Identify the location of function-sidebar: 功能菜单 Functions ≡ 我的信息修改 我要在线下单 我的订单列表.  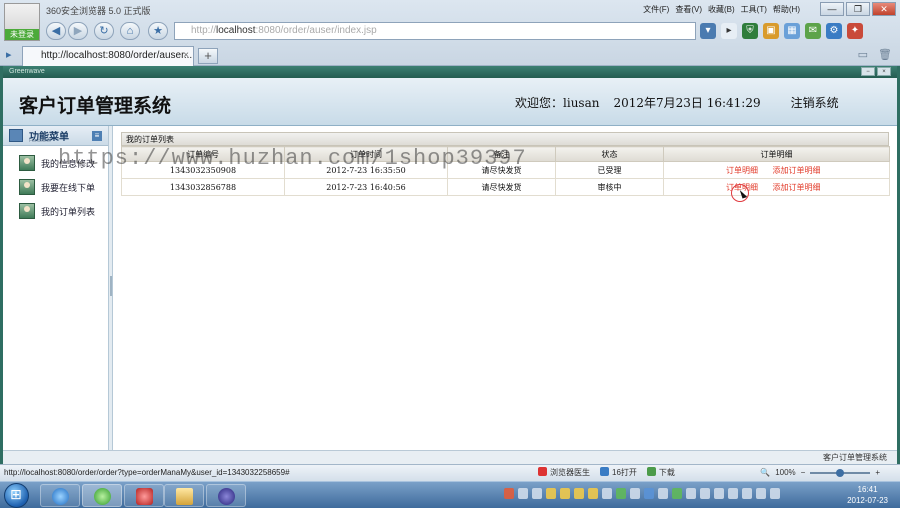
(56, 289).